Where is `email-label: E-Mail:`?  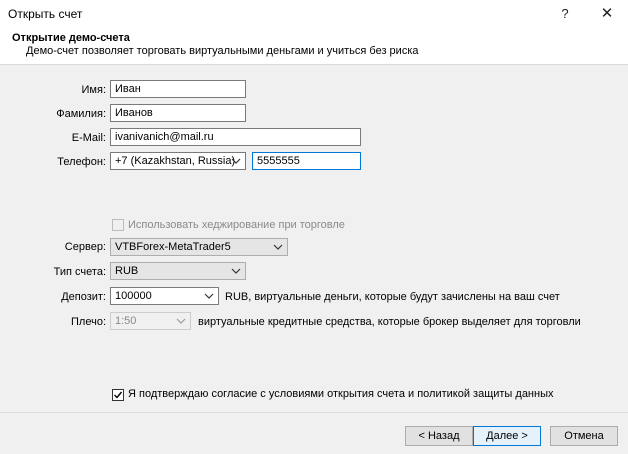
email-label: E-Mail: is located at coordinates (88, 138).